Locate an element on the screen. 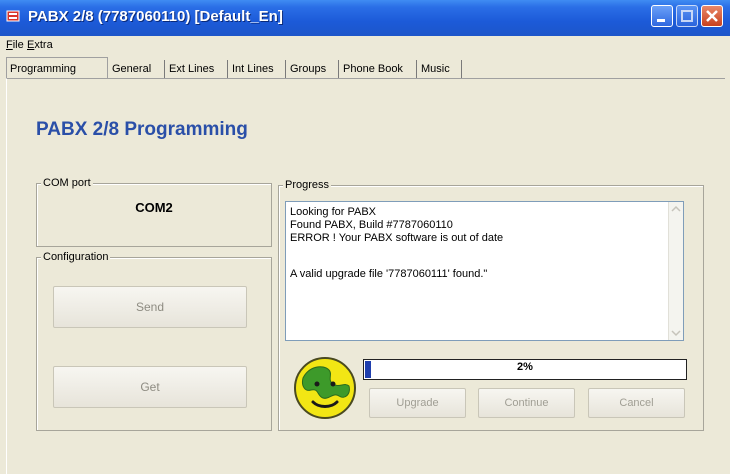  menu-extra: Extra is located at coordinates (40, 45).